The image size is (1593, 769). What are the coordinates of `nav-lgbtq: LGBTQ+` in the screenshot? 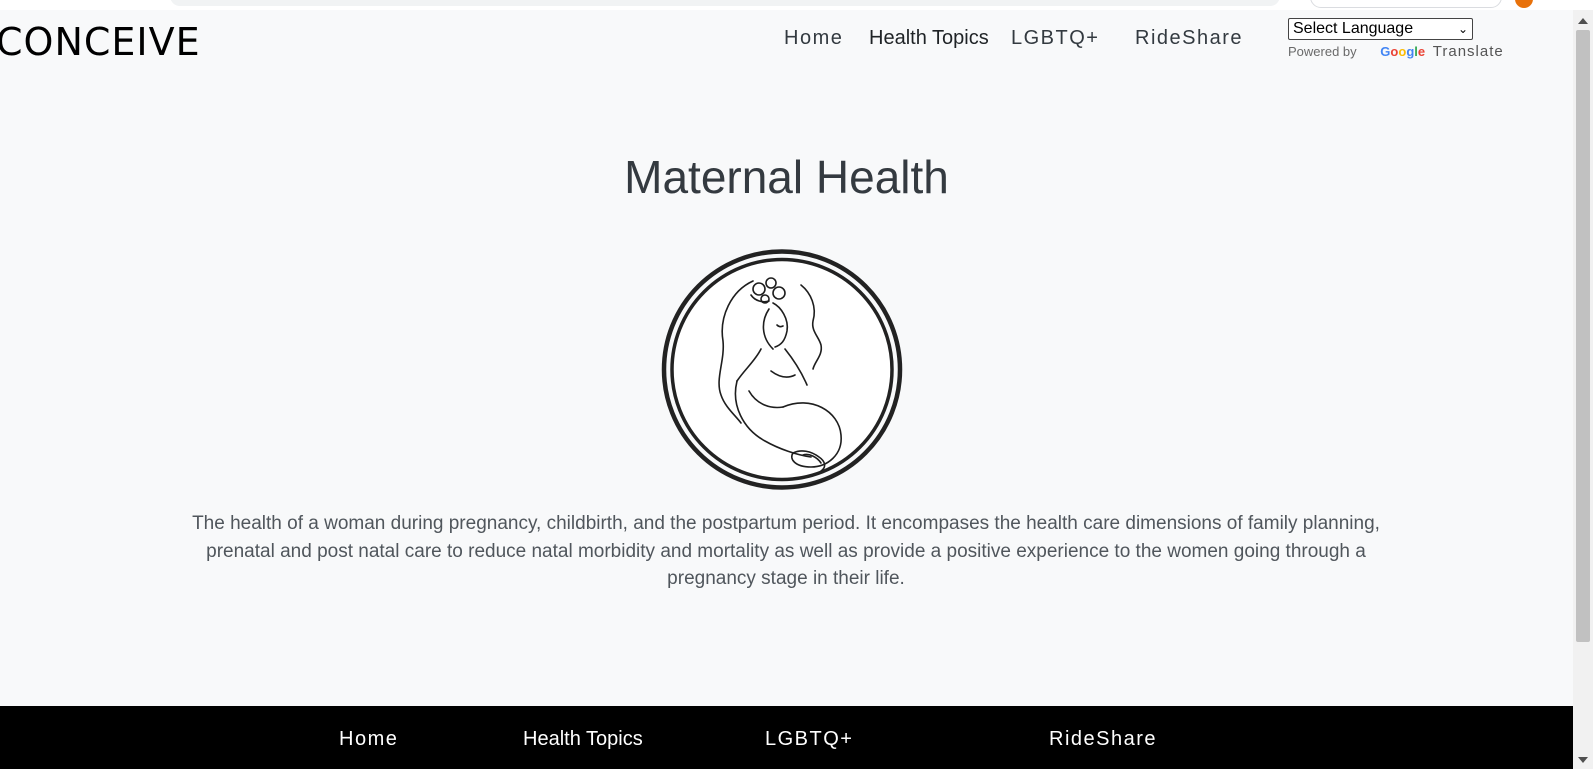 It's located at (1055, 38).